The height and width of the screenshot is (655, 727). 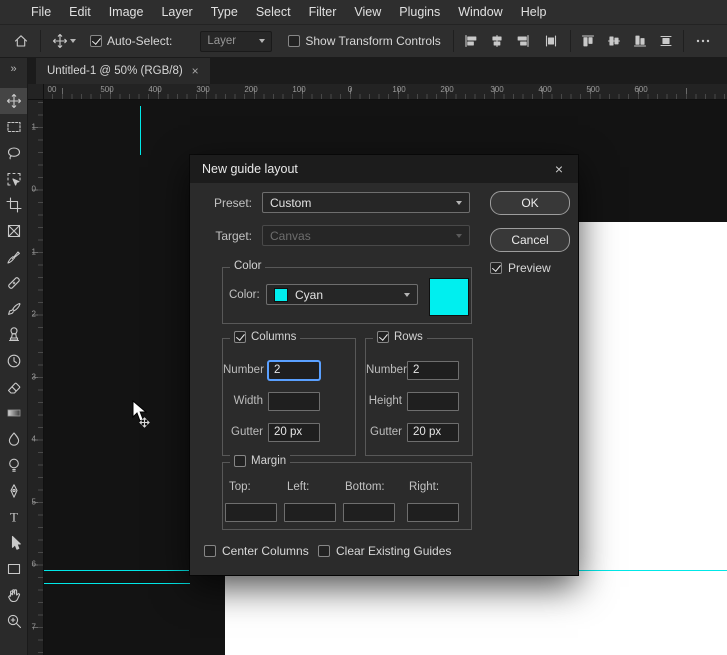 I want to click on clear-existing-guides-checkbox, so click(x=324, y=551).